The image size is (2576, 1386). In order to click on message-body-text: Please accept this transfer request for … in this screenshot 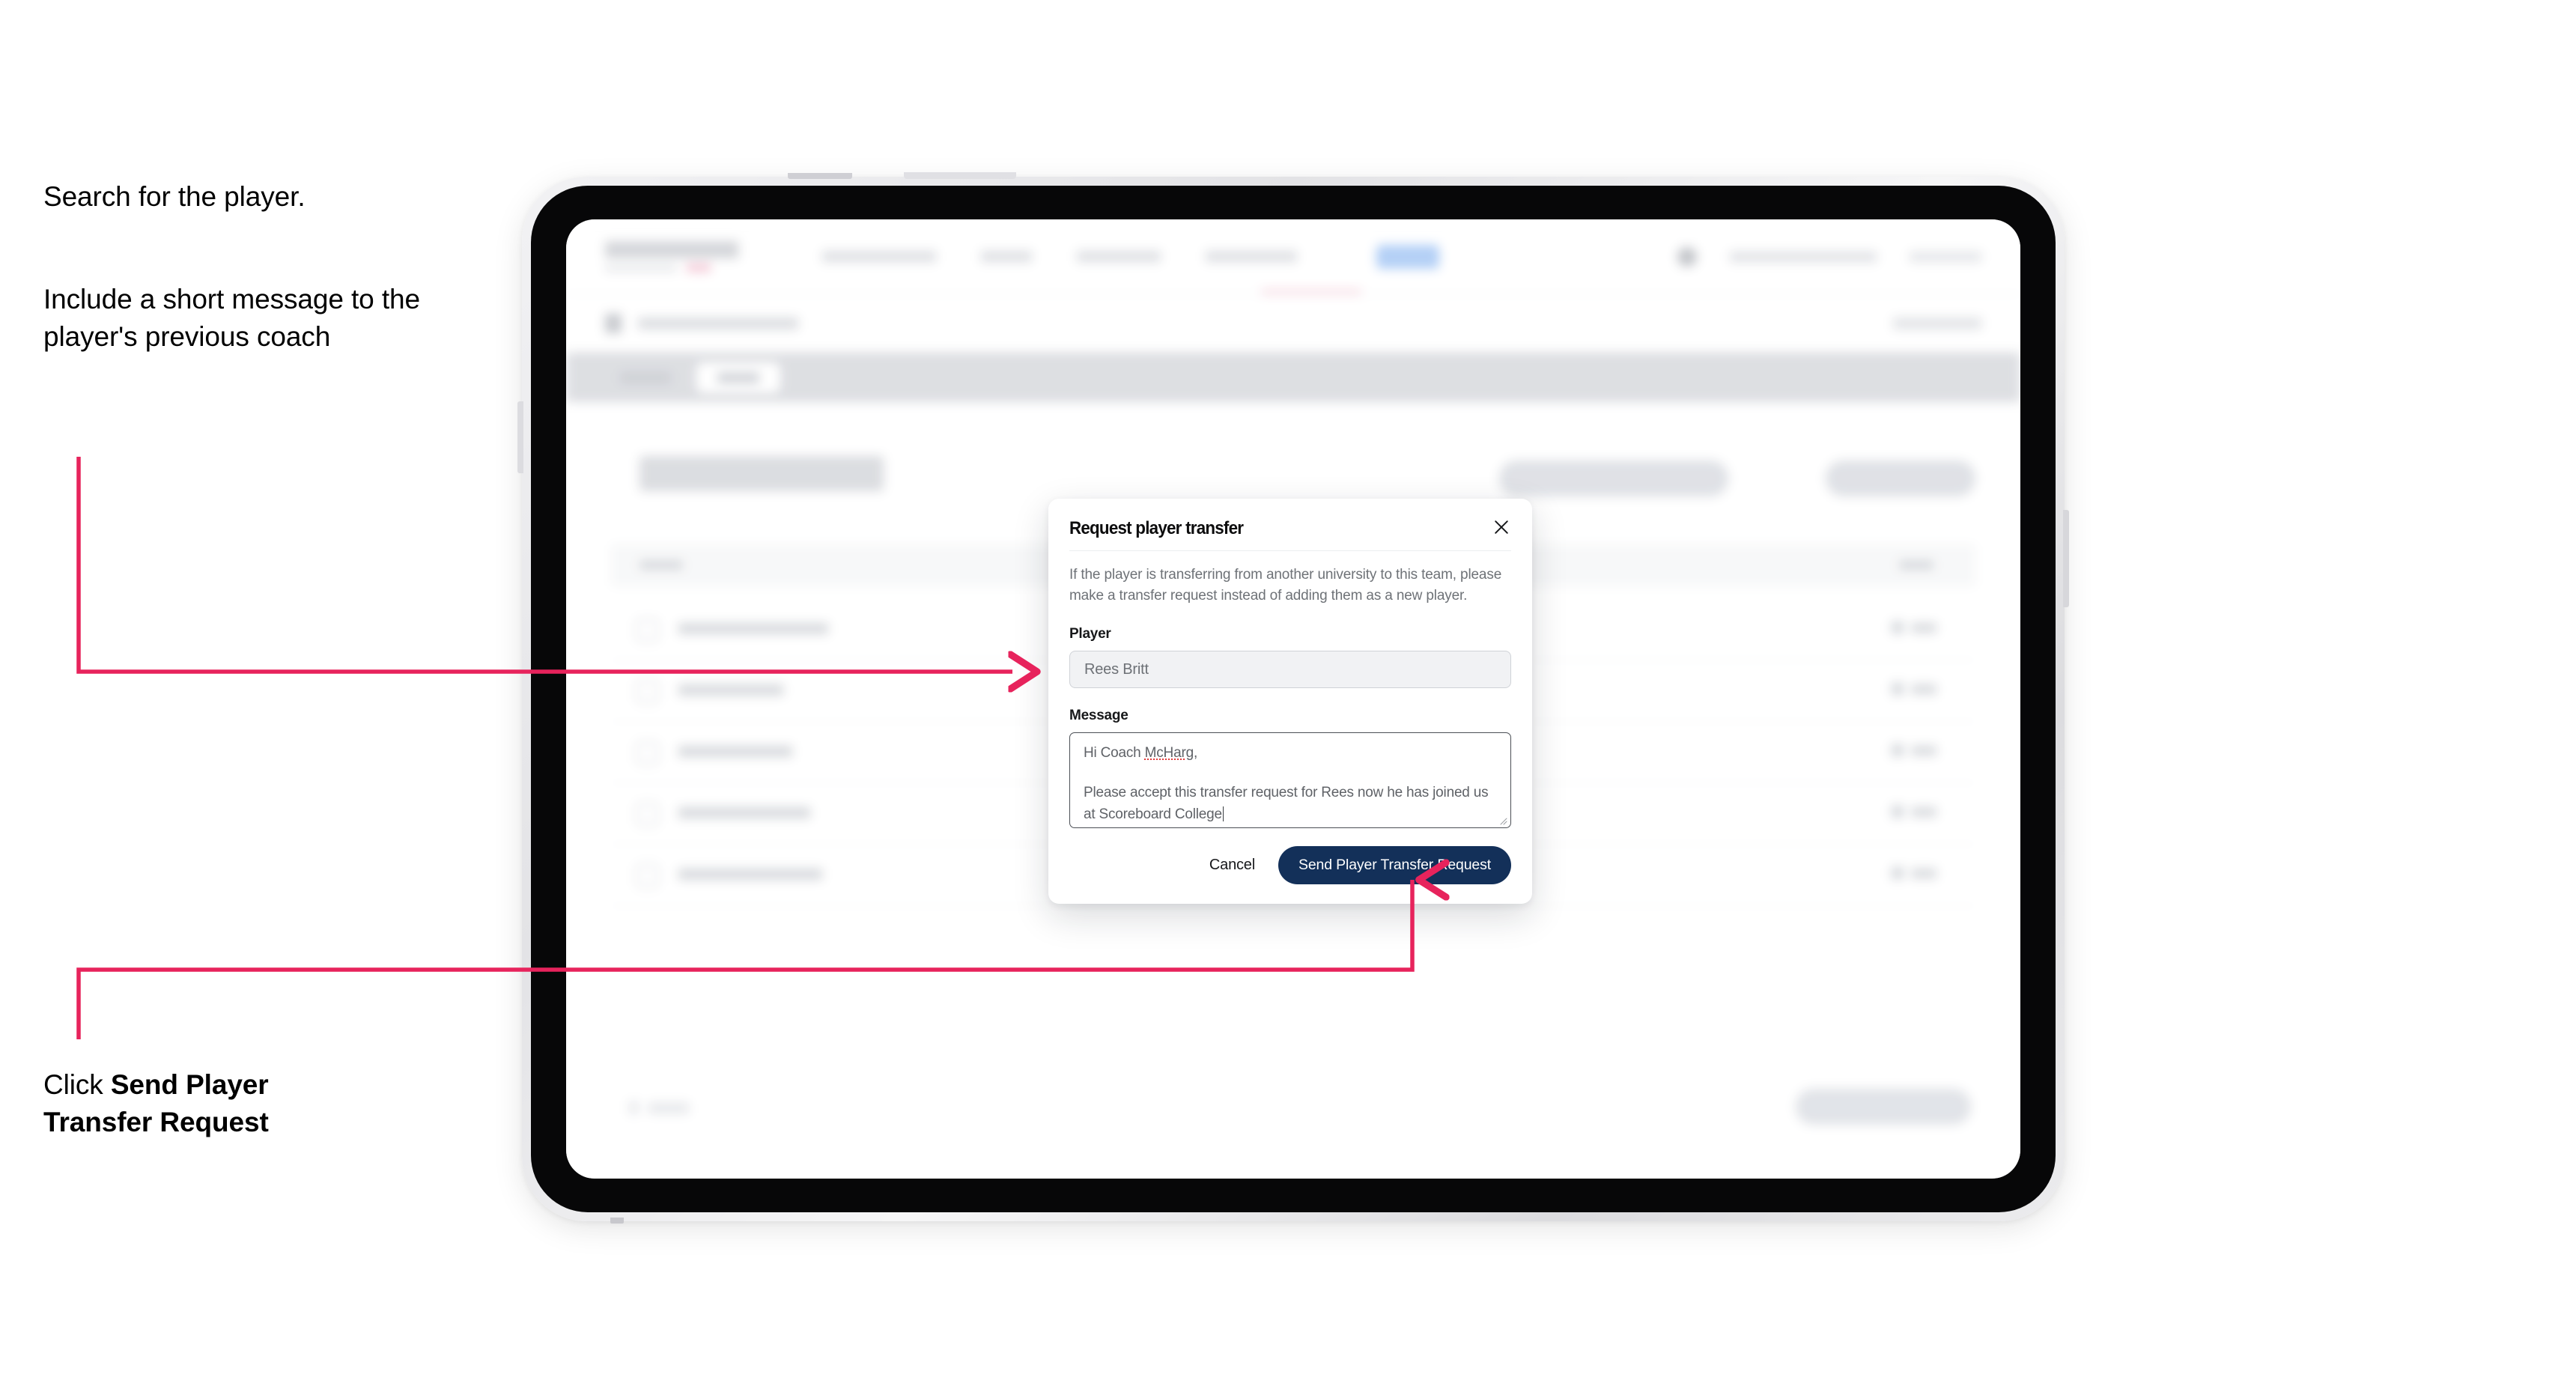, I will do `click(1288, 803)`.